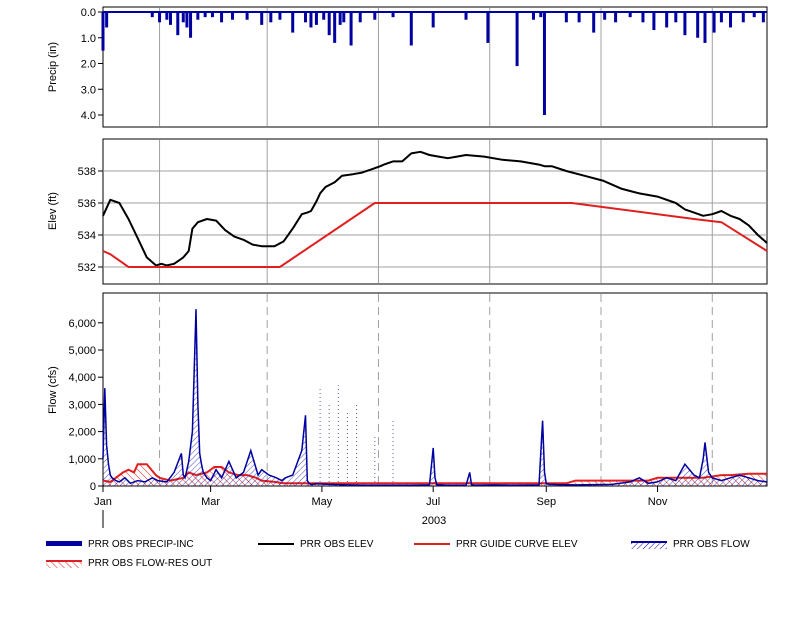  I want to click on x-month-label: Jan, so click(103, 502).